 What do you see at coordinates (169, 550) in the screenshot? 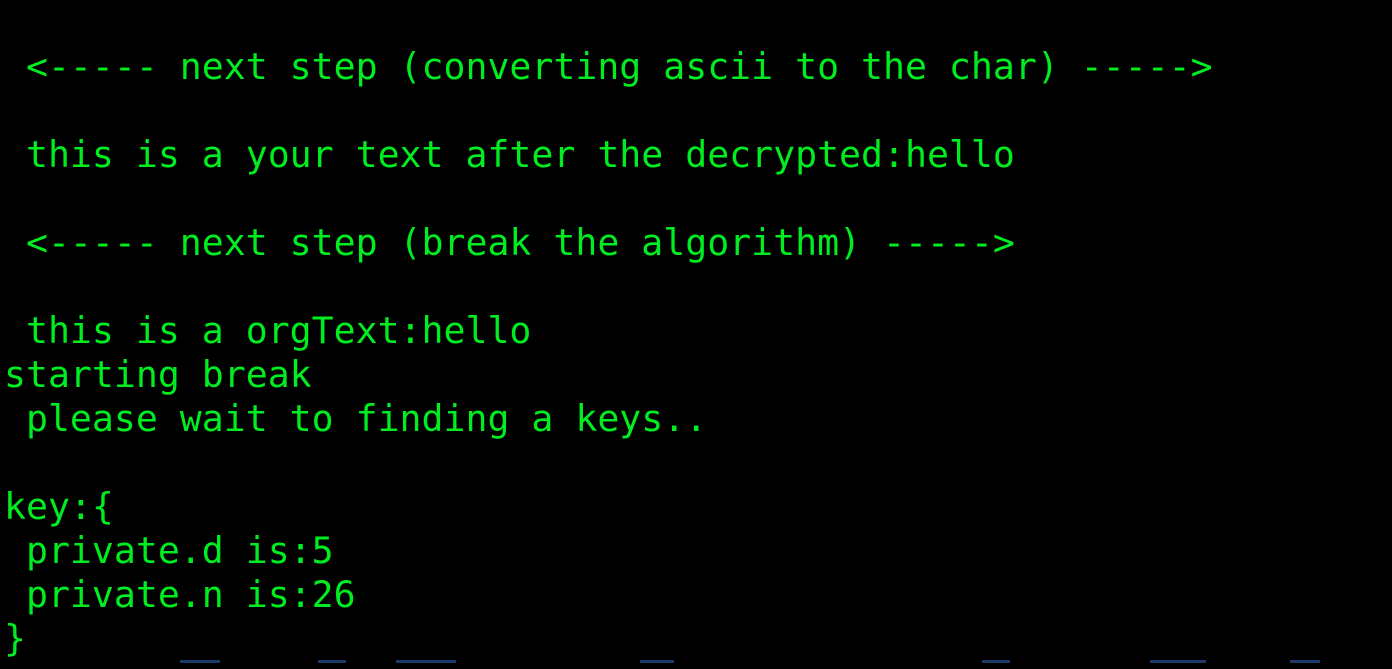
I see `terminal-line-private-d: private.d is:5` at bounding box center [169, 550].